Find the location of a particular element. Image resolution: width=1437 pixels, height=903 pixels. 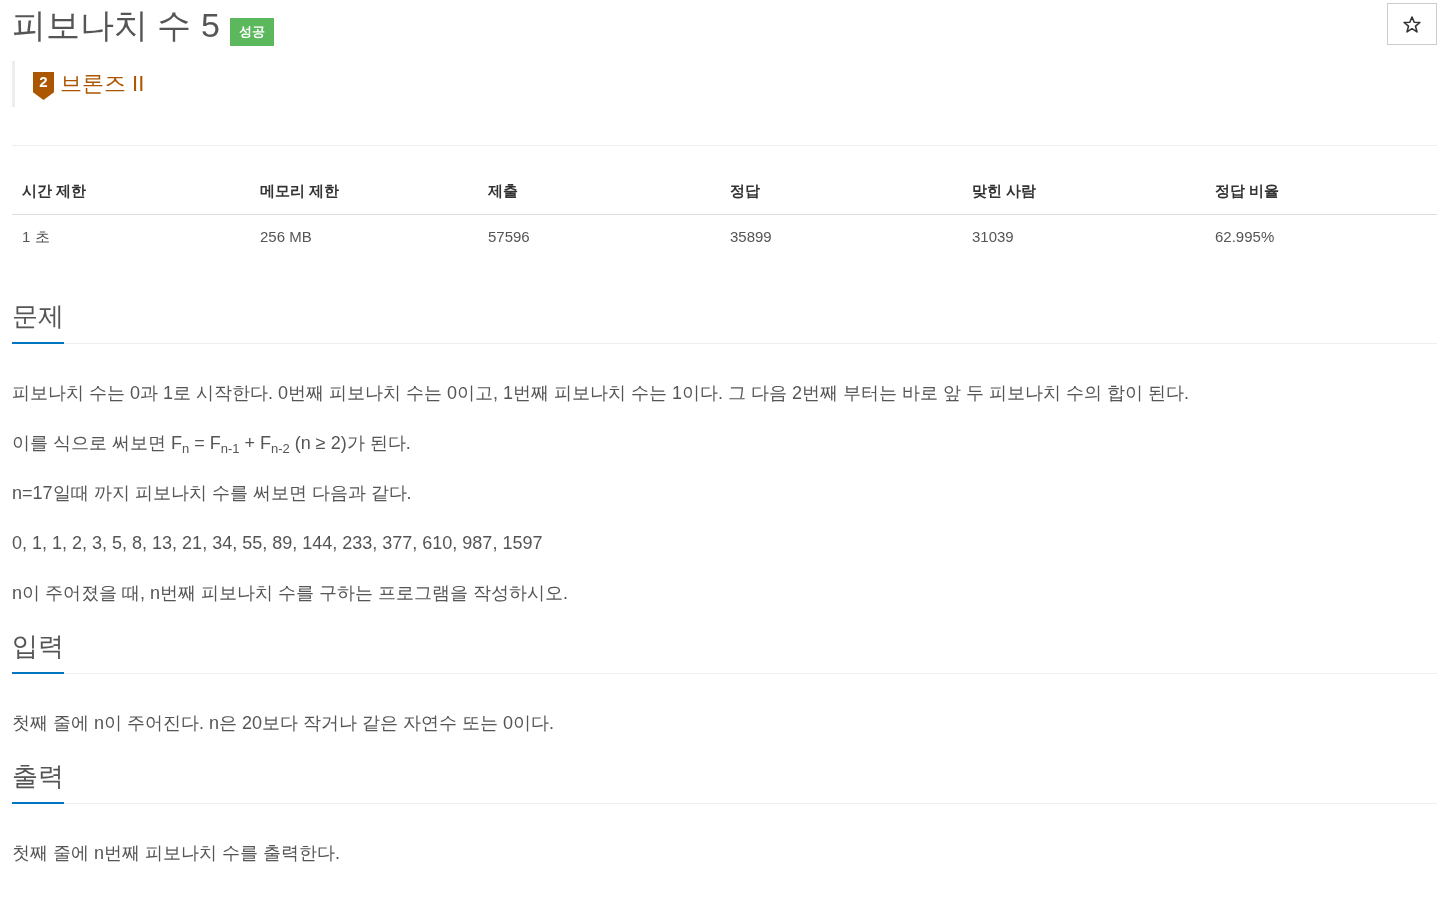

section-heading: 출력 is located at coordinates (38, 781).